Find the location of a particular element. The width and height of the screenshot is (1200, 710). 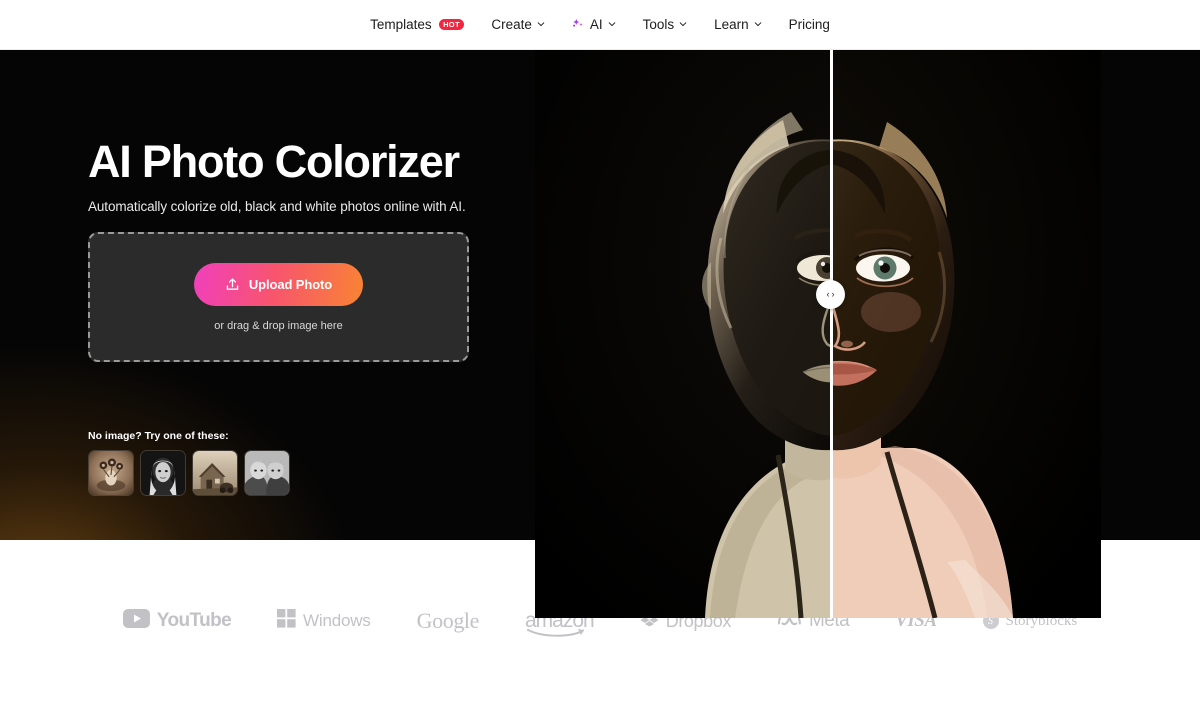

upload-photo-button: Upload Photo is located at coordinates (278, 284).